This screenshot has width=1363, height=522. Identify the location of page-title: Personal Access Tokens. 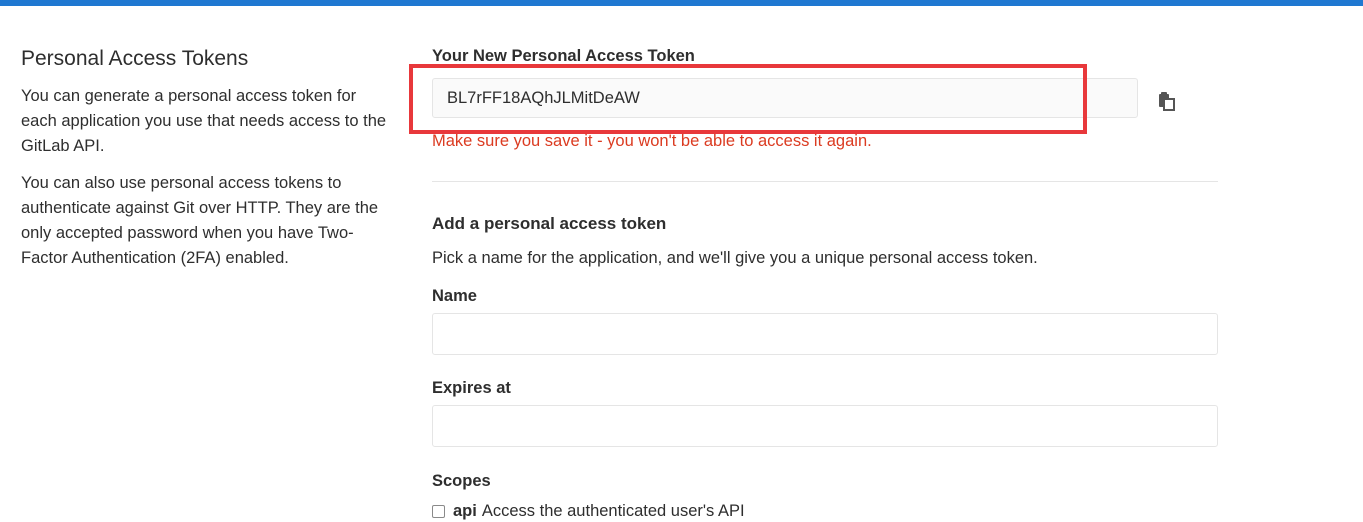
(135, 58).